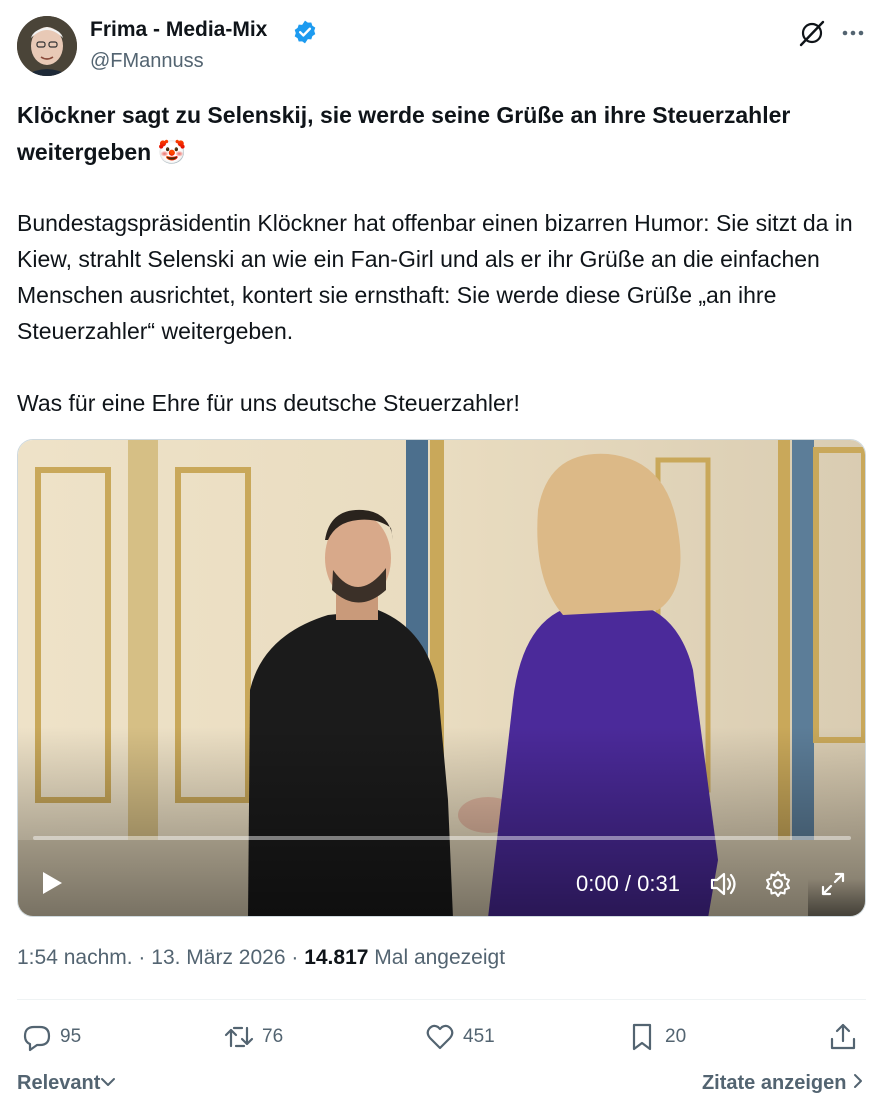 Image resolution: width=886 pixels, height=1111 pixels. What do you see at coordinates (656, 1037) in the screenshot?
I see `bookmark-button: 20` at bounding box center [656, 1037].